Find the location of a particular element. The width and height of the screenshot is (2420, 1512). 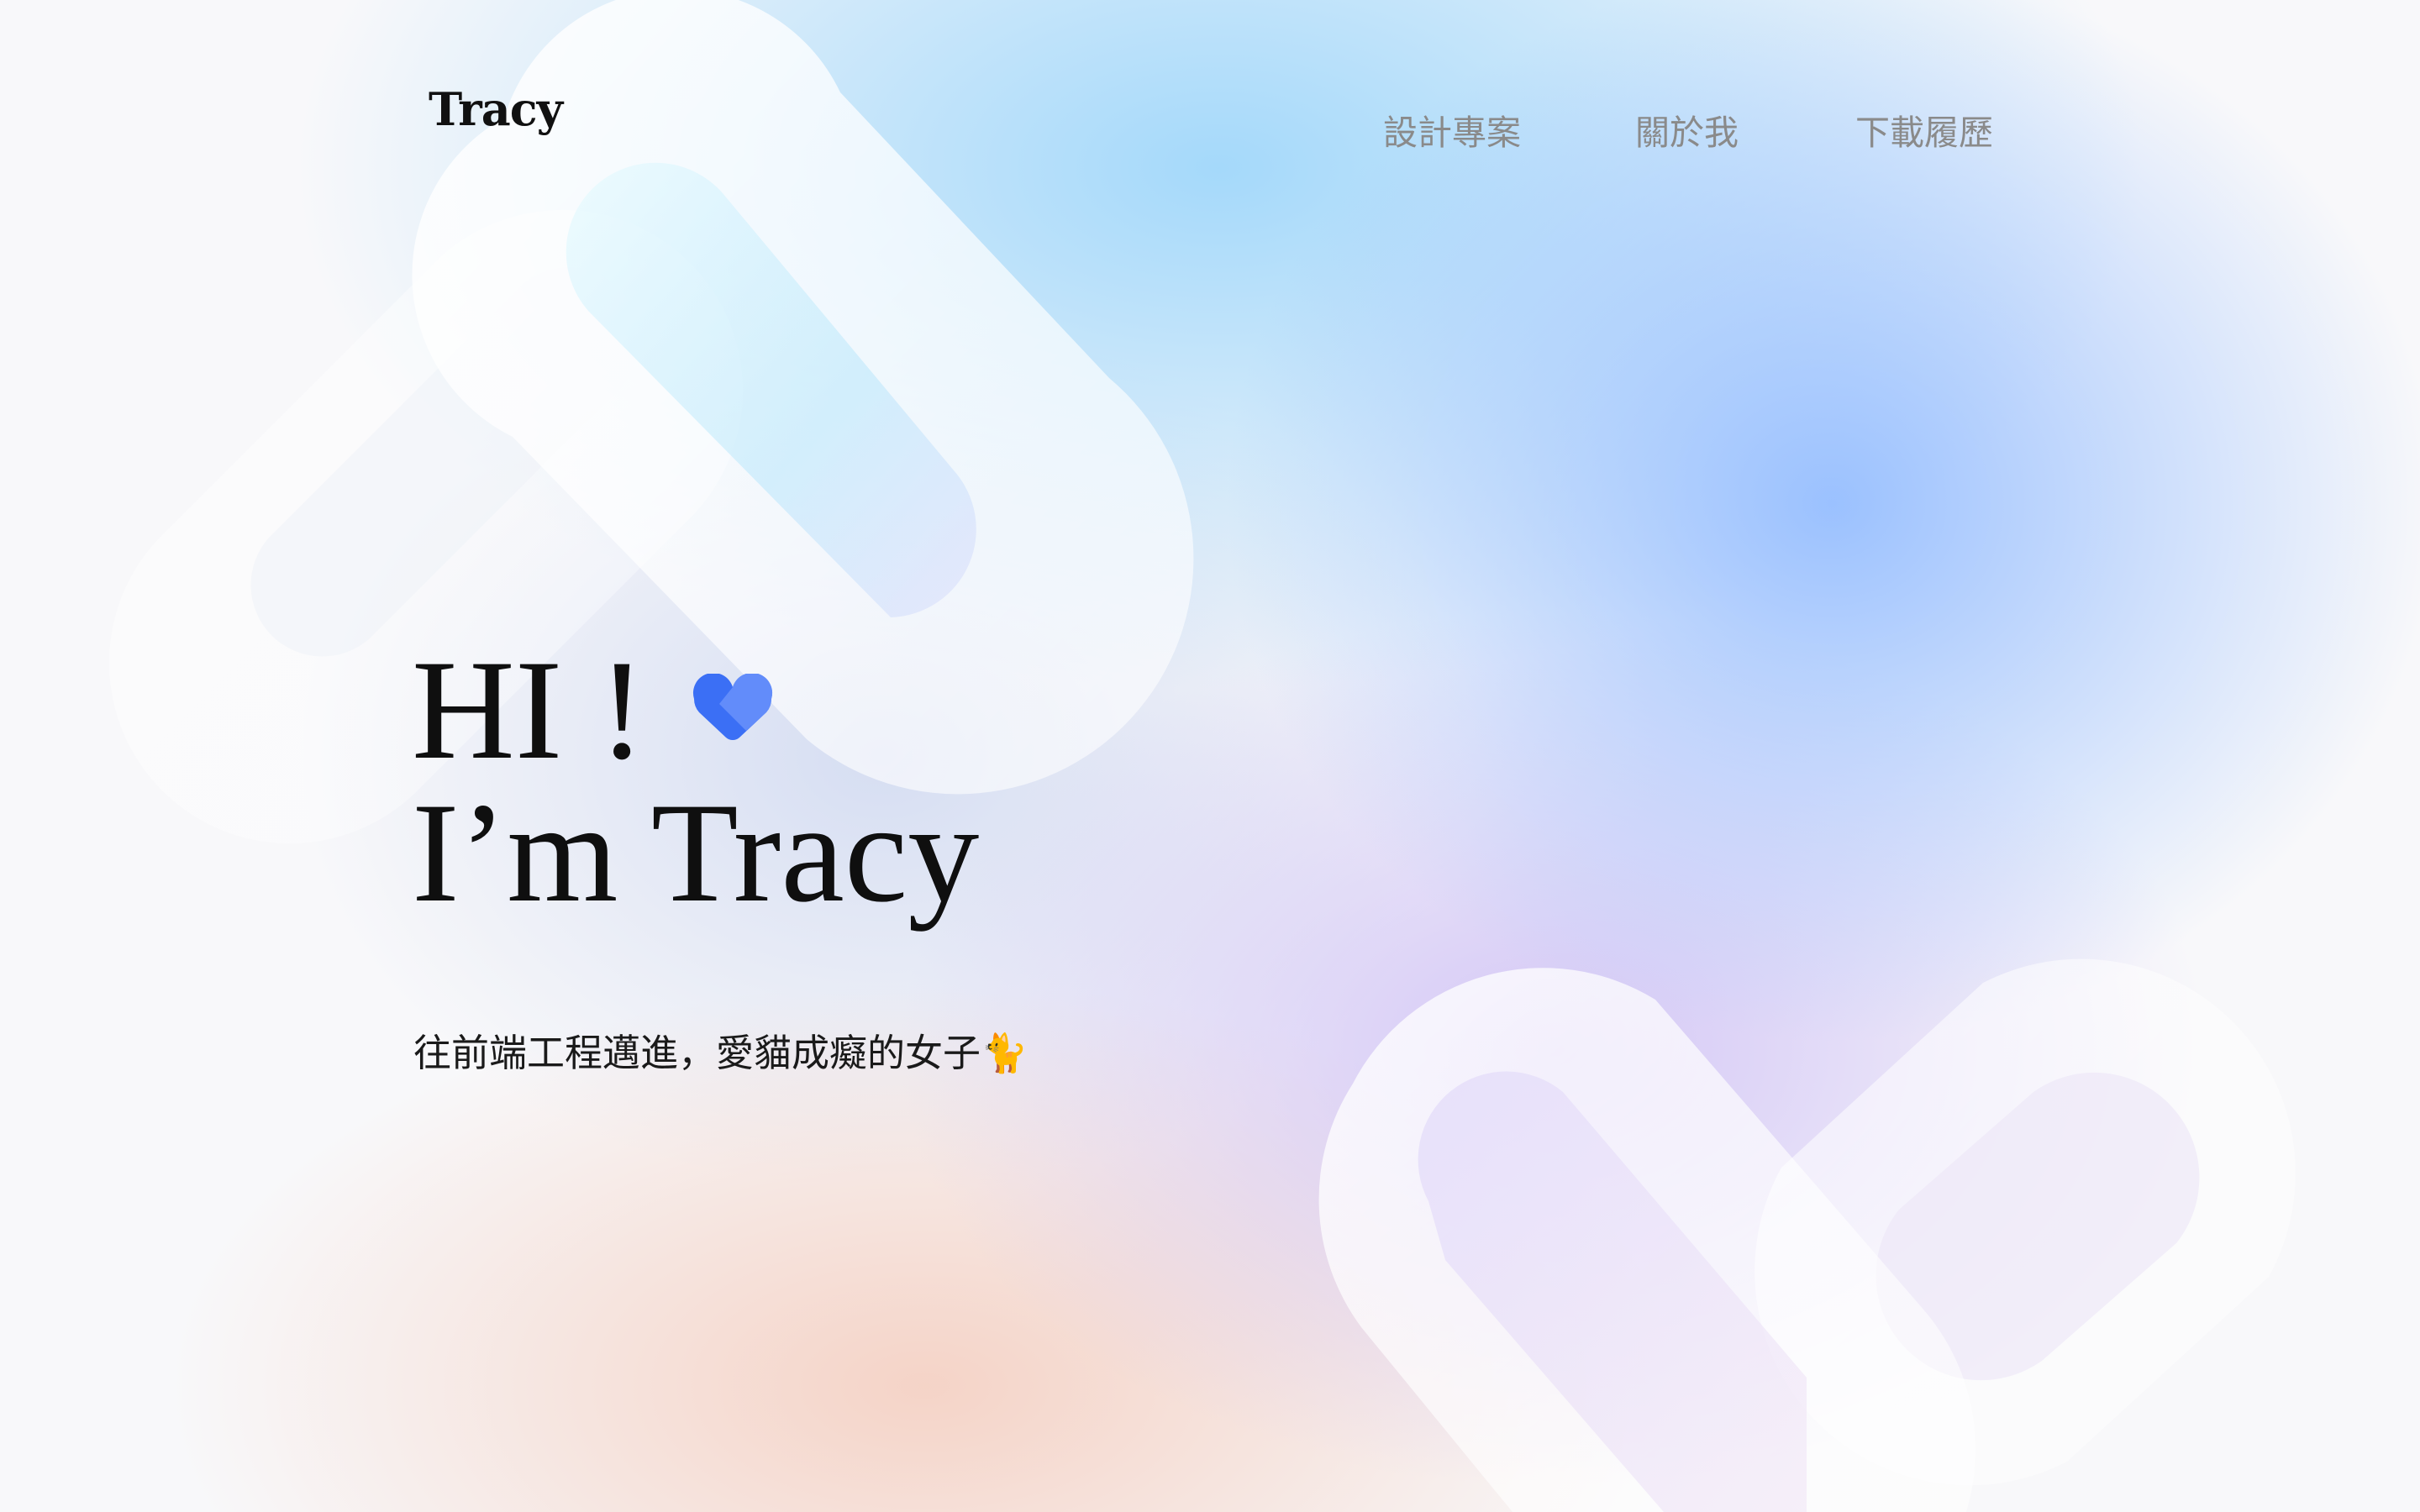

hero-greeting: HI ! is located at coordinates (695, 709).